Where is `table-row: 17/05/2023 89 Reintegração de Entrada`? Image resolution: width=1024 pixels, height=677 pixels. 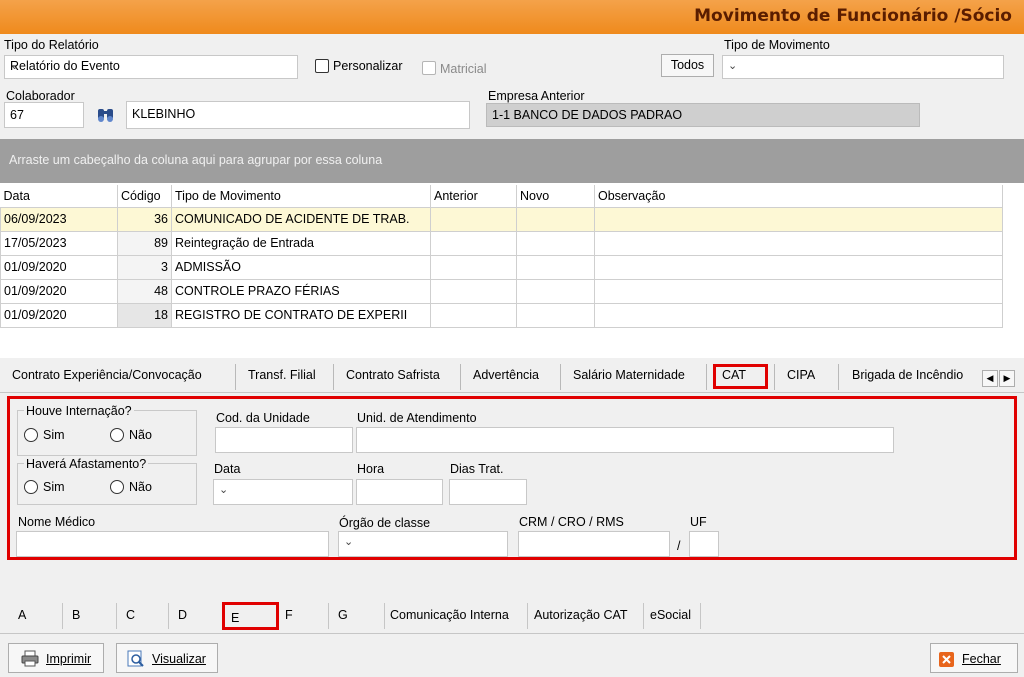 table-row: 17/05/2023 89 Reintegração de Entrada is located at coordinates (501, 243).